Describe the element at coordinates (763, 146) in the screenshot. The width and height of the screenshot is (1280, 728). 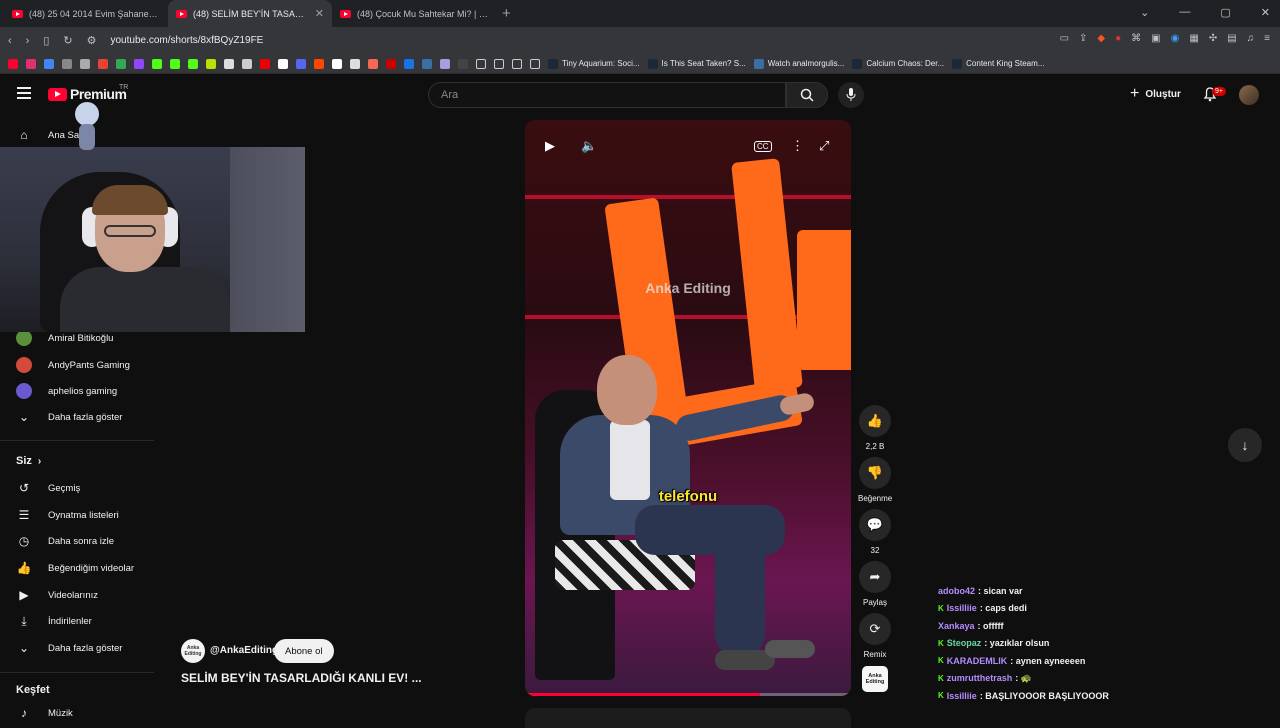
I see `captions-icon: CC` at that location.